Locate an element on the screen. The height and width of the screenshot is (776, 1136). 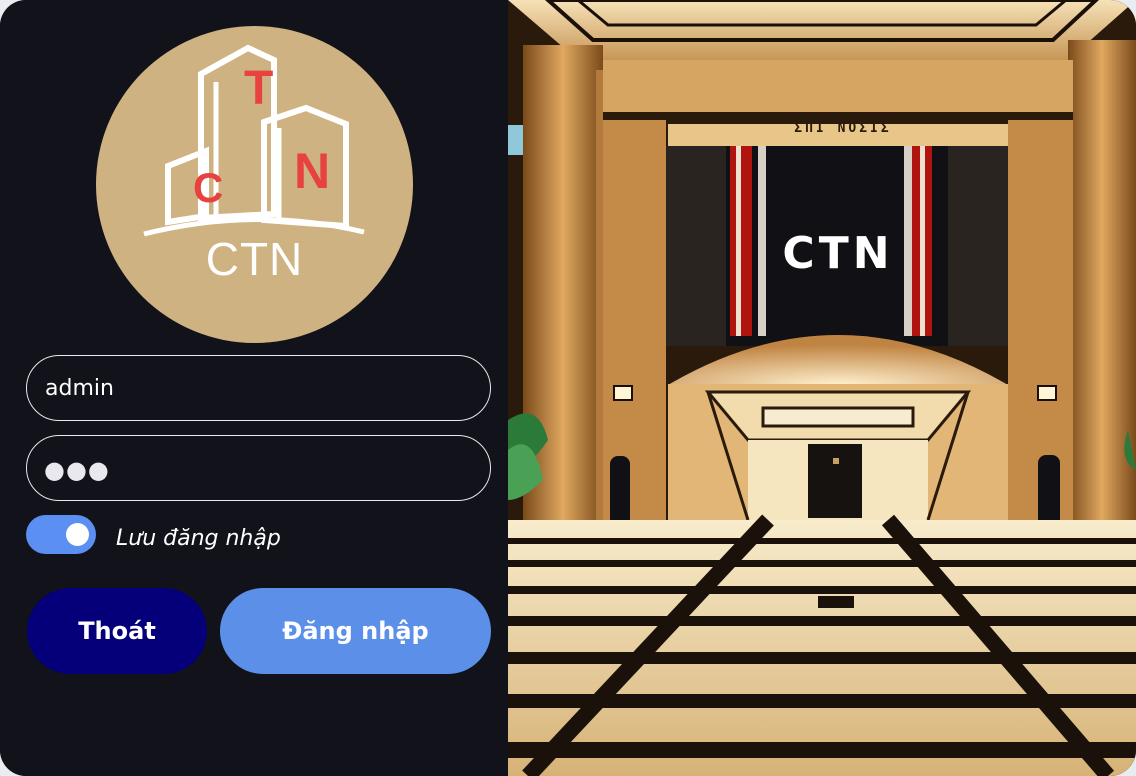
exit-button: Thoát is located at coordinates (117, 631).